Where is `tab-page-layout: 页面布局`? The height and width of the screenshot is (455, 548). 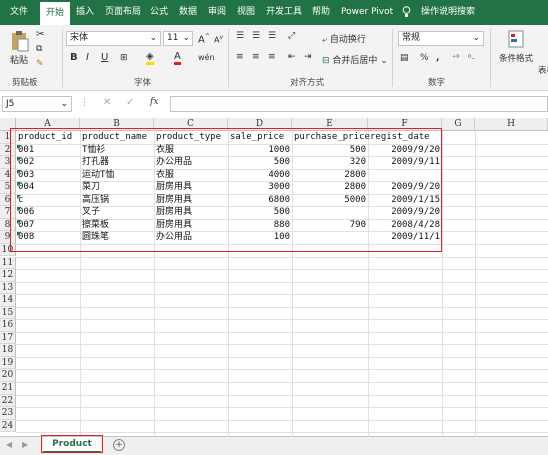
tab-page-layout: 页面布局 is located at coordinates (123, 12).